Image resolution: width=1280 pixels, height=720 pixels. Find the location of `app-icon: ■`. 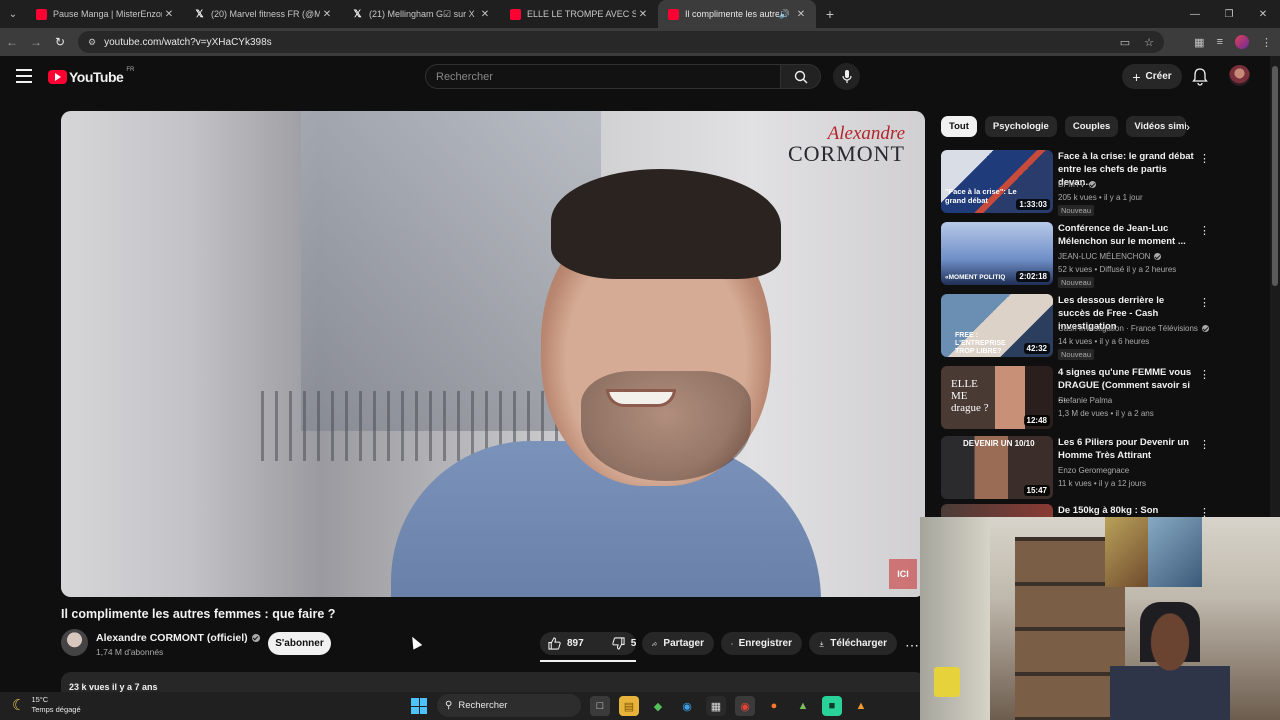

app-icon: ■ is located at coordinates (832, 706).